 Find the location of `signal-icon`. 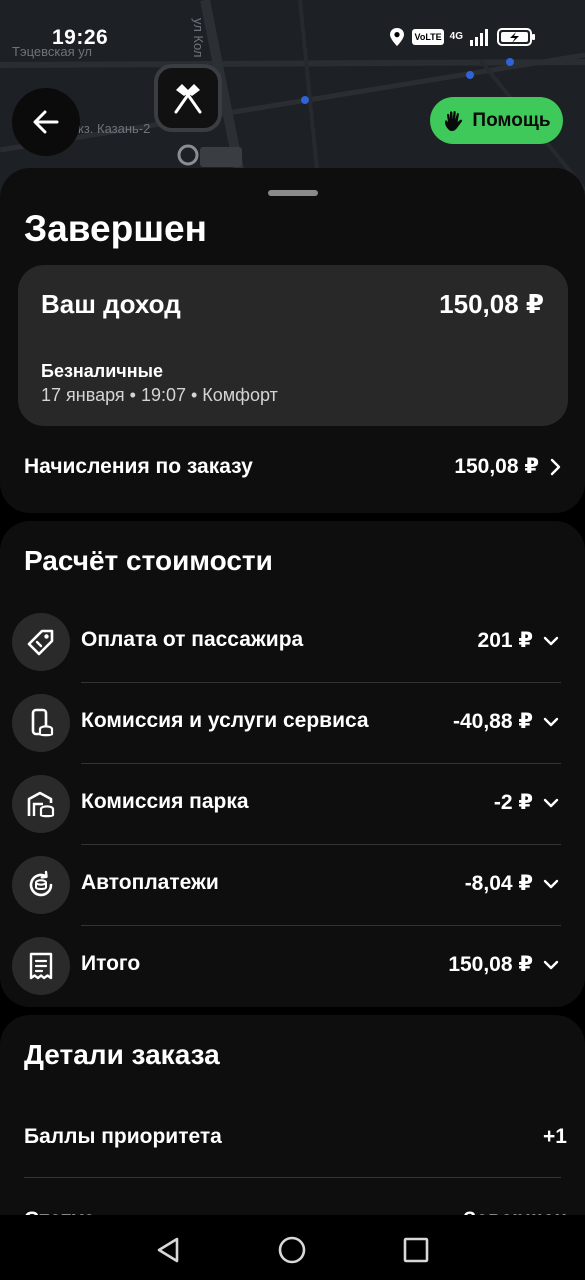

signal-icon is located at coordinates (479, 37).